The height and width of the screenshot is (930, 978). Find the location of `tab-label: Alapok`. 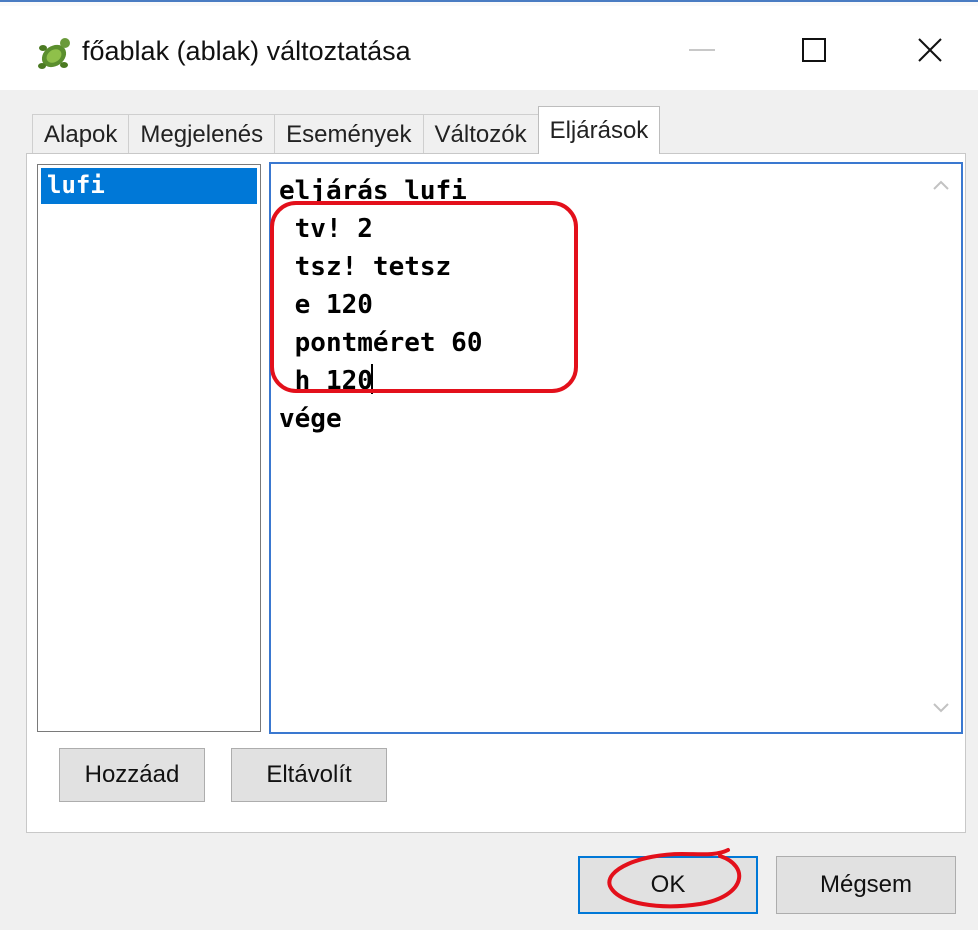

tab-label: Alapok is located at coordinates (81, 134).